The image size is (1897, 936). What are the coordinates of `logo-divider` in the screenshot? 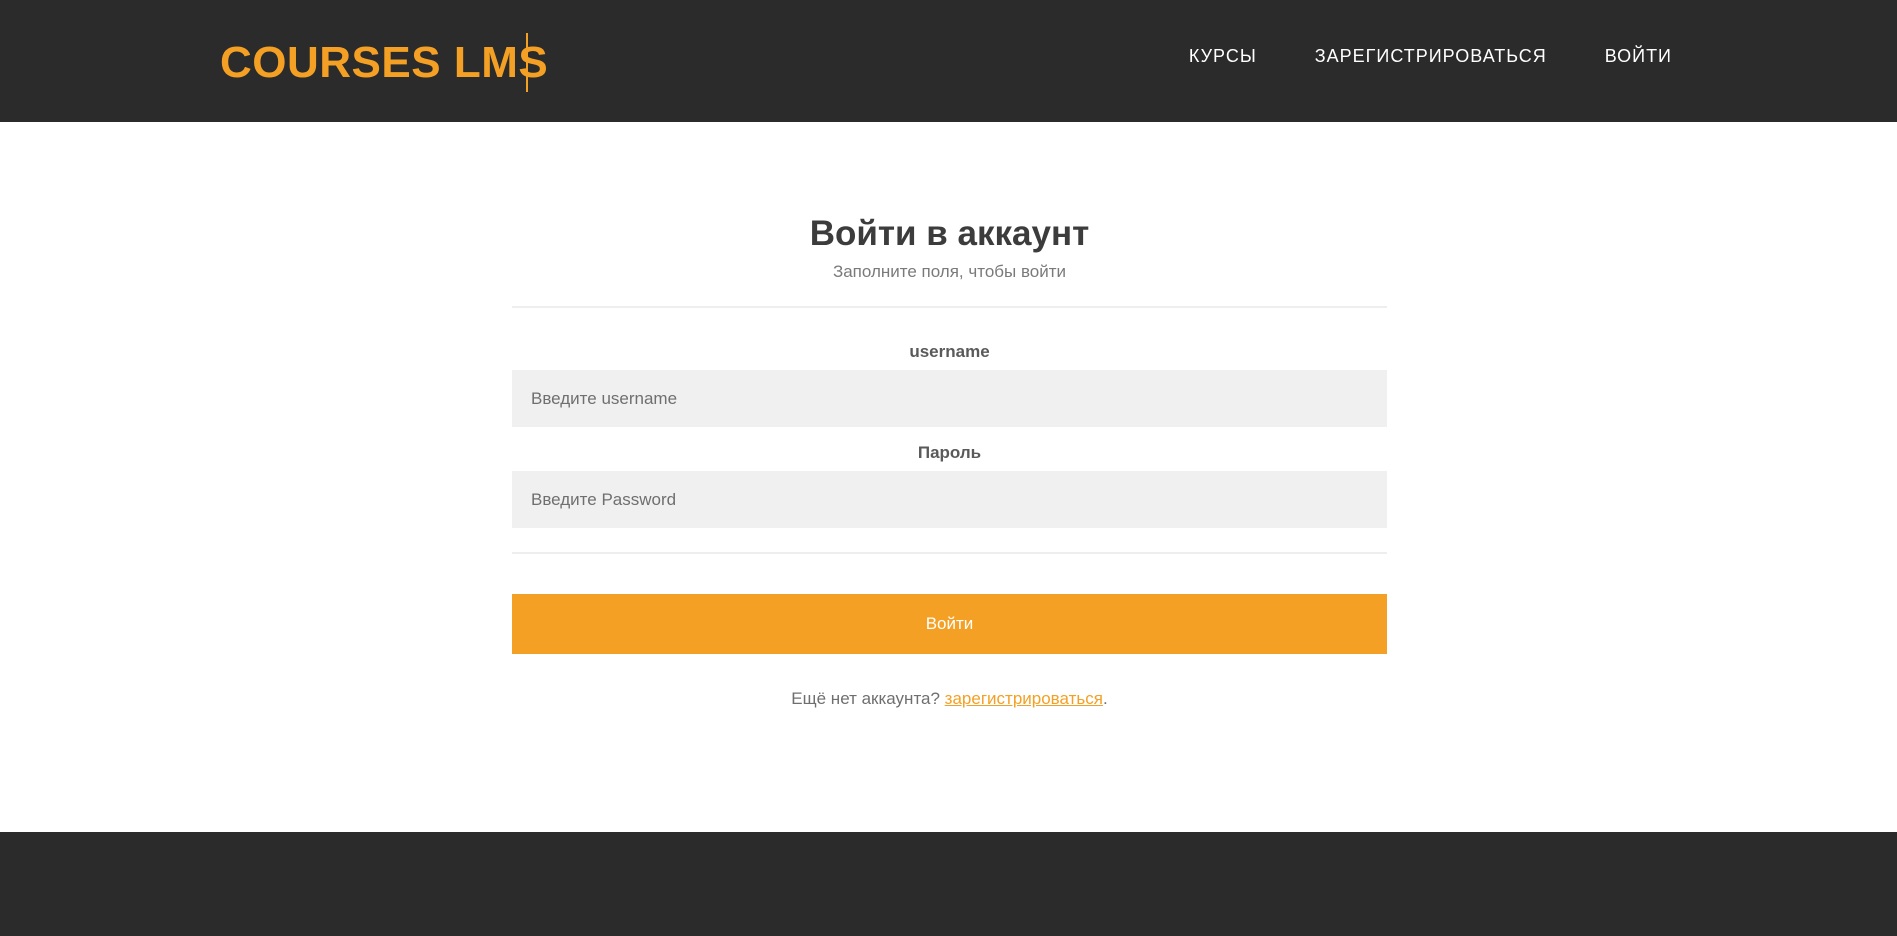 It's located at (527, 62).